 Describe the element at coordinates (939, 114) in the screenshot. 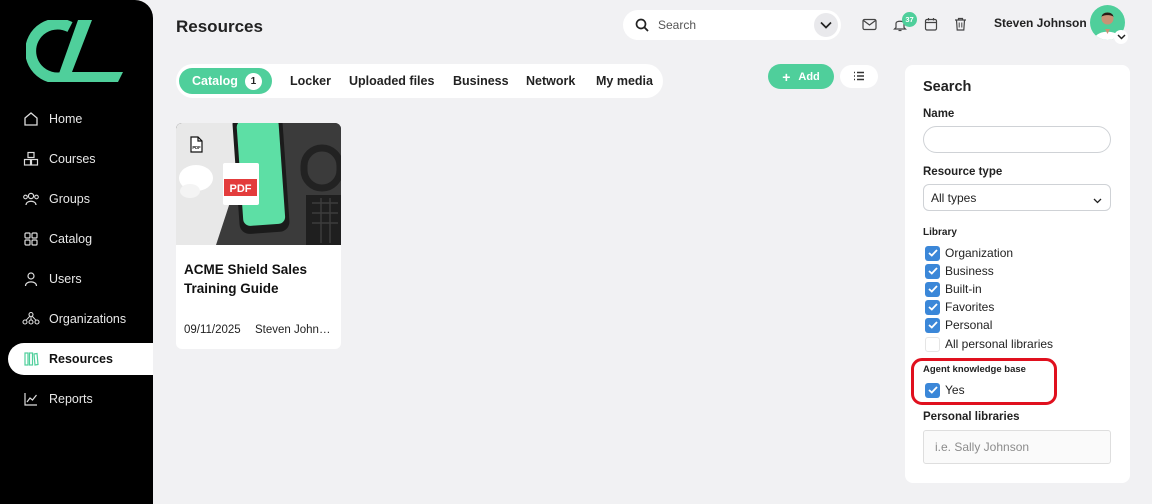

I see `name-label: Name` at that location.